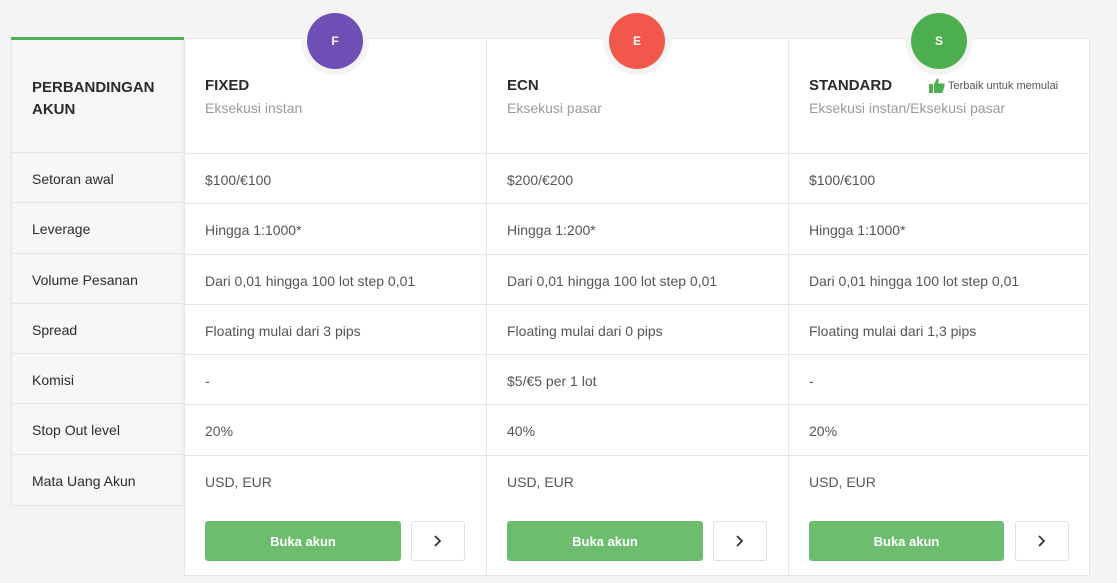 The image size is (1117, 583). Describe the element at coordinates (893, 331) in the screenshot. I see `value-spread: Floating mulai dari 1,3 pips` at that location.